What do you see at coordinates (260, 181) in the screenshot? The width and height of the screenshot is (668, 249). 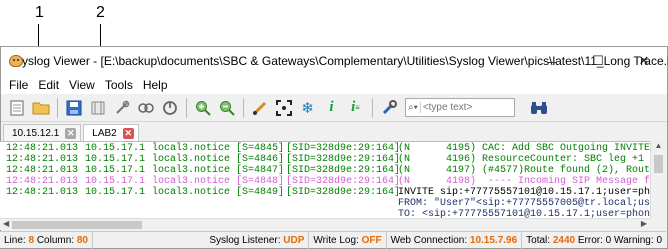 I see `log-cell-seq: [S=4848]` at bounding box center [260, 181].